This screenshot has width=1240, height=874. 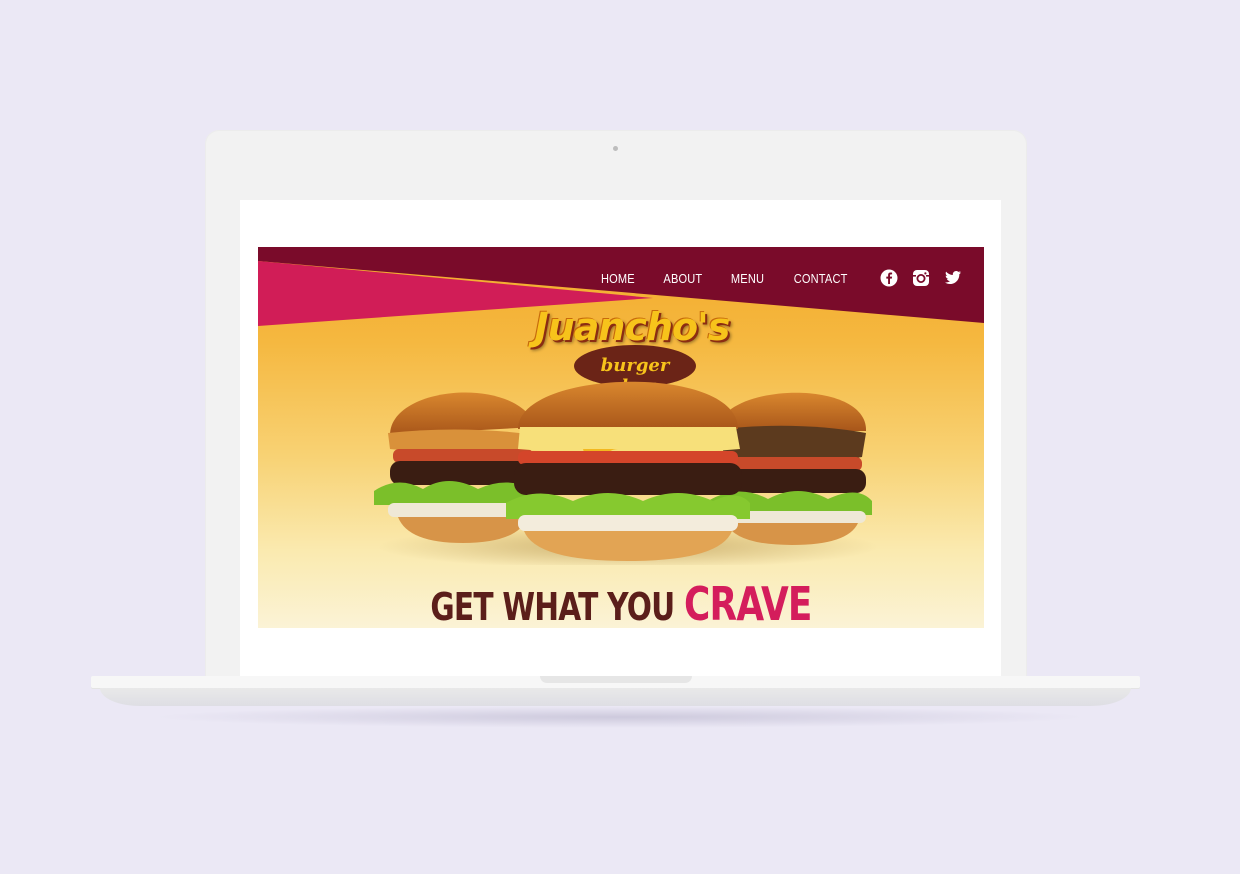 I want to click on nav-home: HOME, so click(x=618, y=278).